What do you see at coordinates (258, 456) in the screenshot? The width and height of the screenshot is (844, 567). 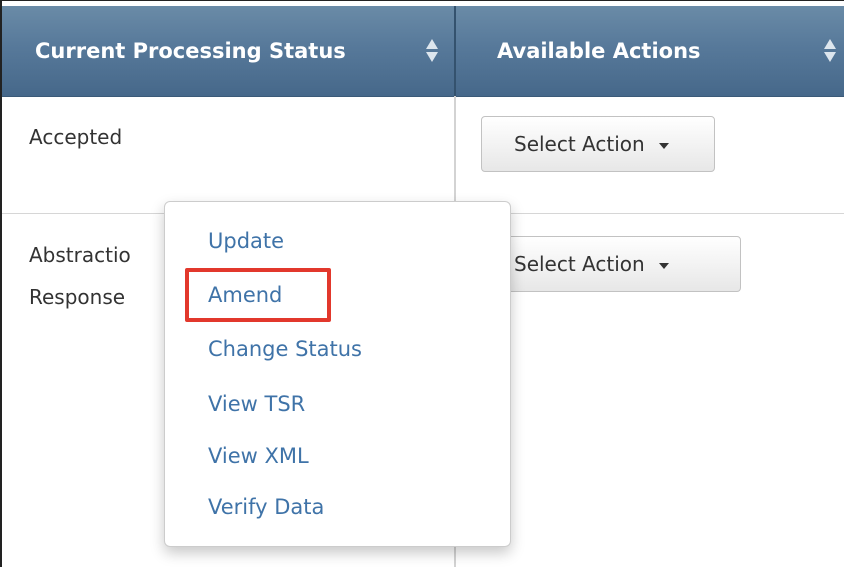 I see `menu-item-view-xml: View XML` at bounding box center [258, 456].